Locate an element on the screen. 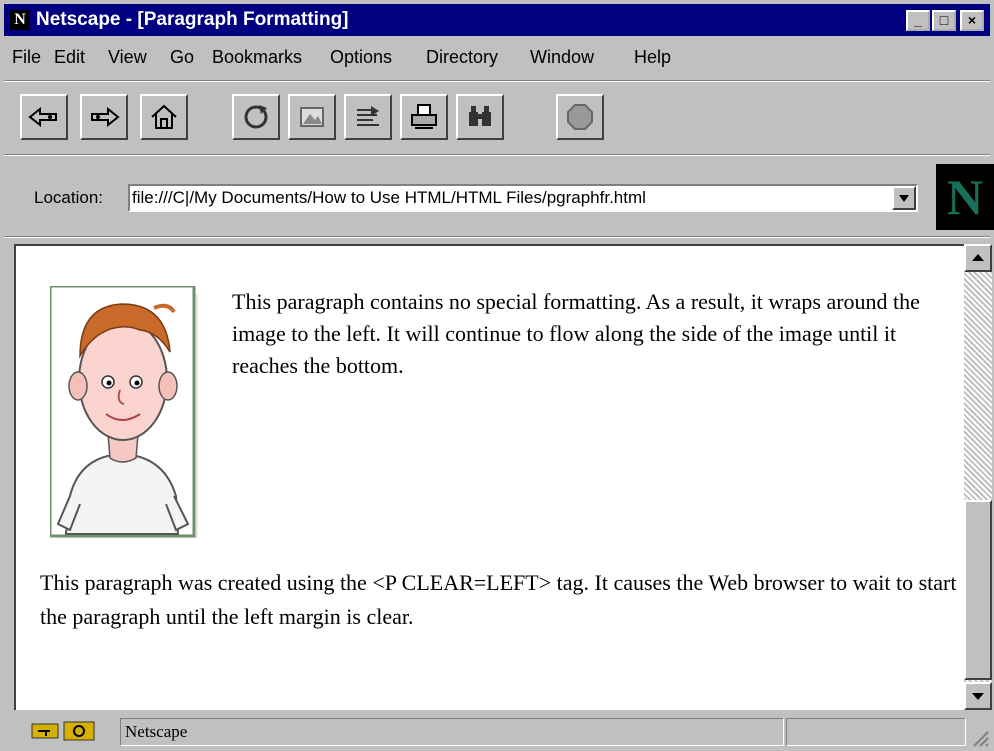 The height and width of the screenshot is (751, 994). open-button is located at coordinates (368, 117).